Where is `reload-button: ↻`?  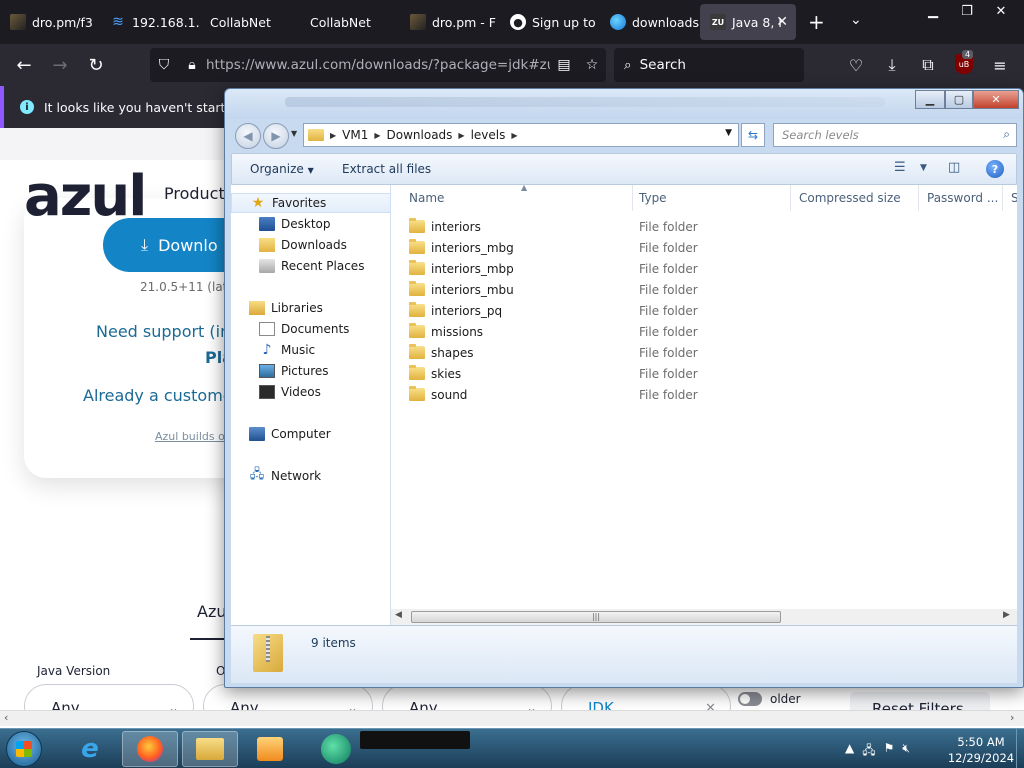
reload-button: ↻ is located at coordinates (96, 65).